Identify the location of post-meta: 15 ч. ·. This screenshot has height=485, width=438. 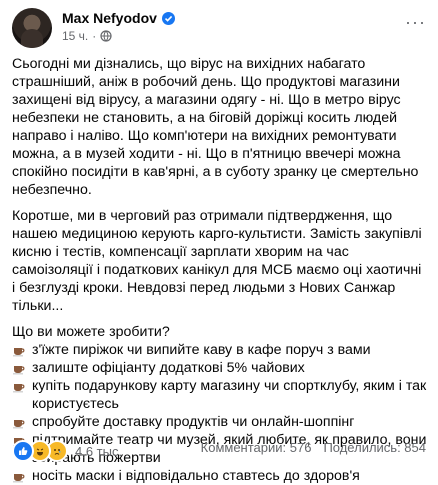
(87, 36).